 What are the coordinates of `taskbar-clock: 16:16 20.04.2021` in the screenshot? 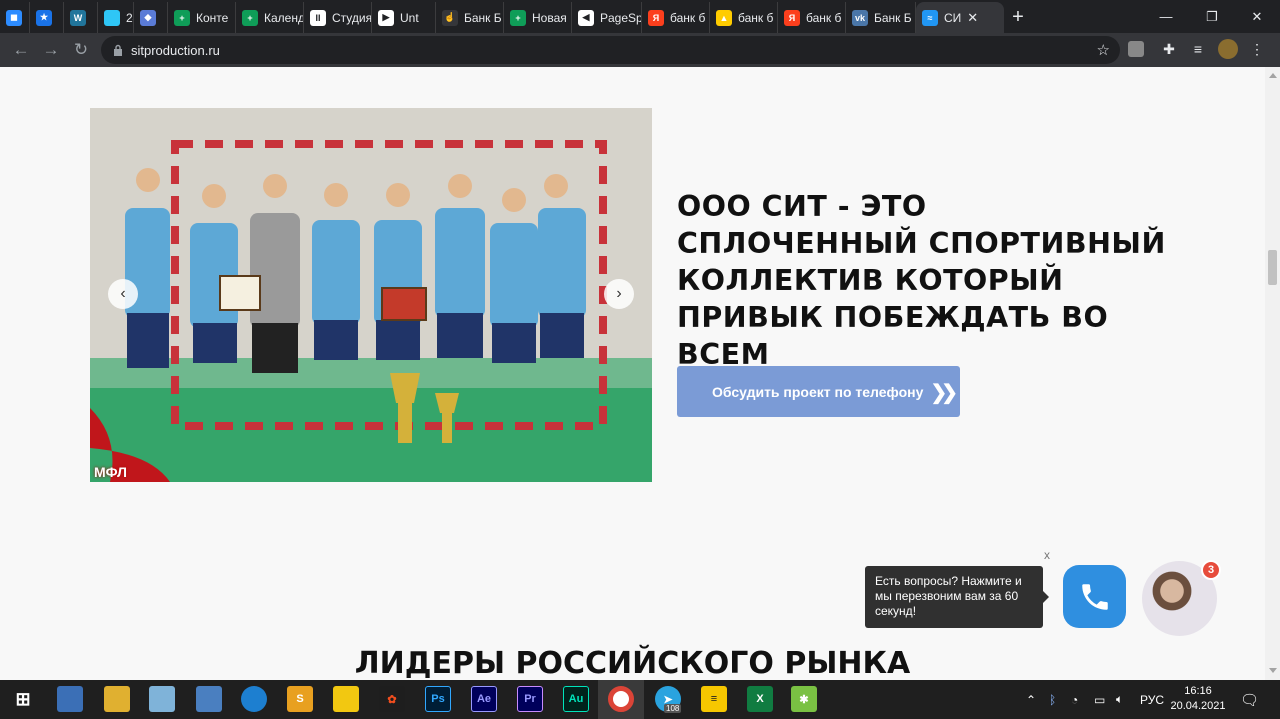 It's located at (1198, 699).